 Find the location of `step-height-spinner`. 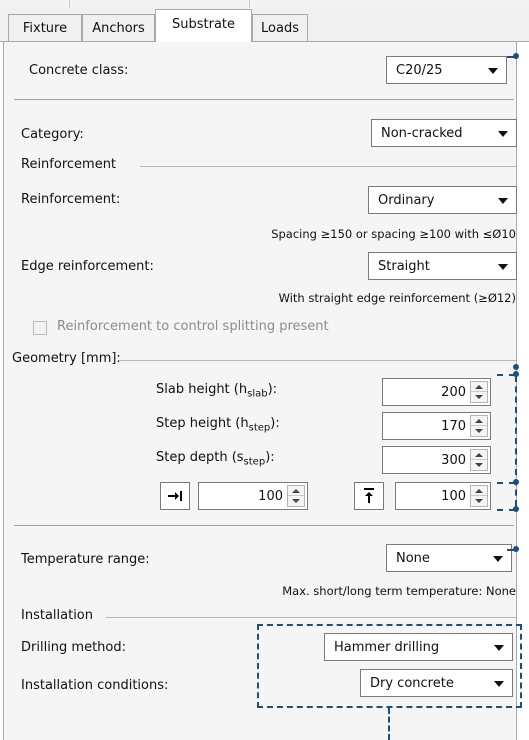

step-height-spinner is located at coordinates (479, 426).